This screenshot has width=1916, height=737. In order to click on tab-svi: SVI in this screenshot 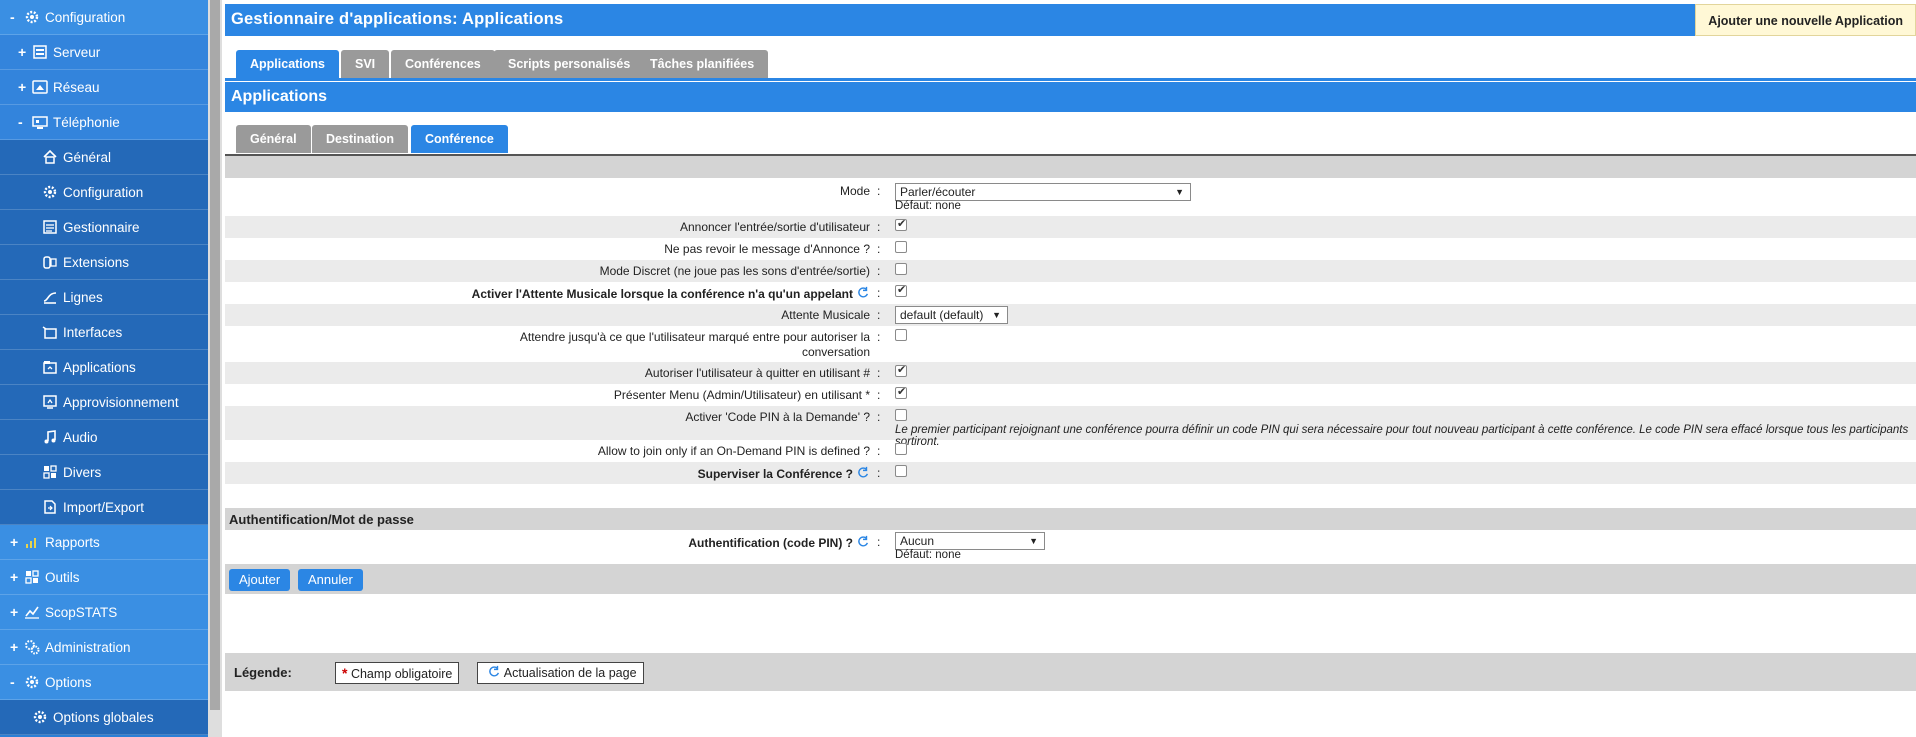, I will do `click(365, 64)`.